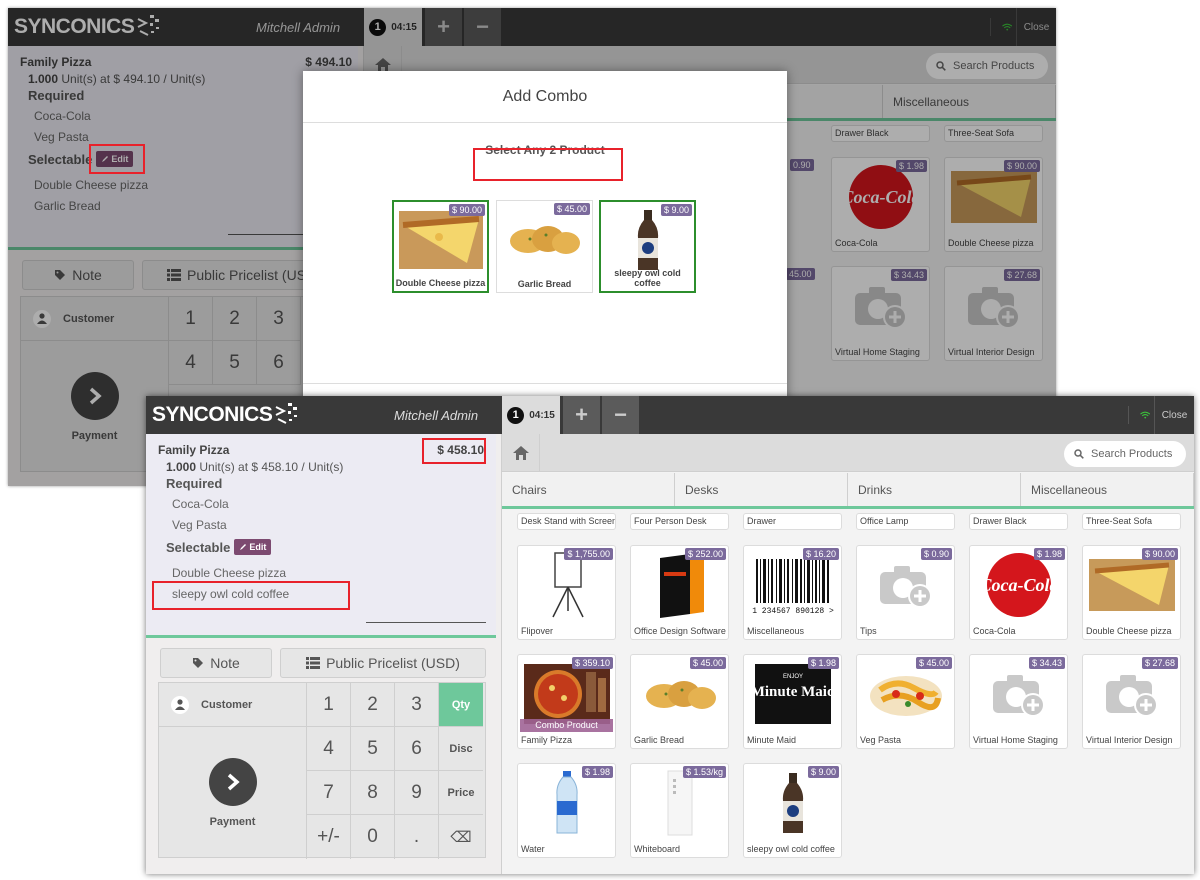  I want to click on numpad-key-6: 6, so click(417, 749).